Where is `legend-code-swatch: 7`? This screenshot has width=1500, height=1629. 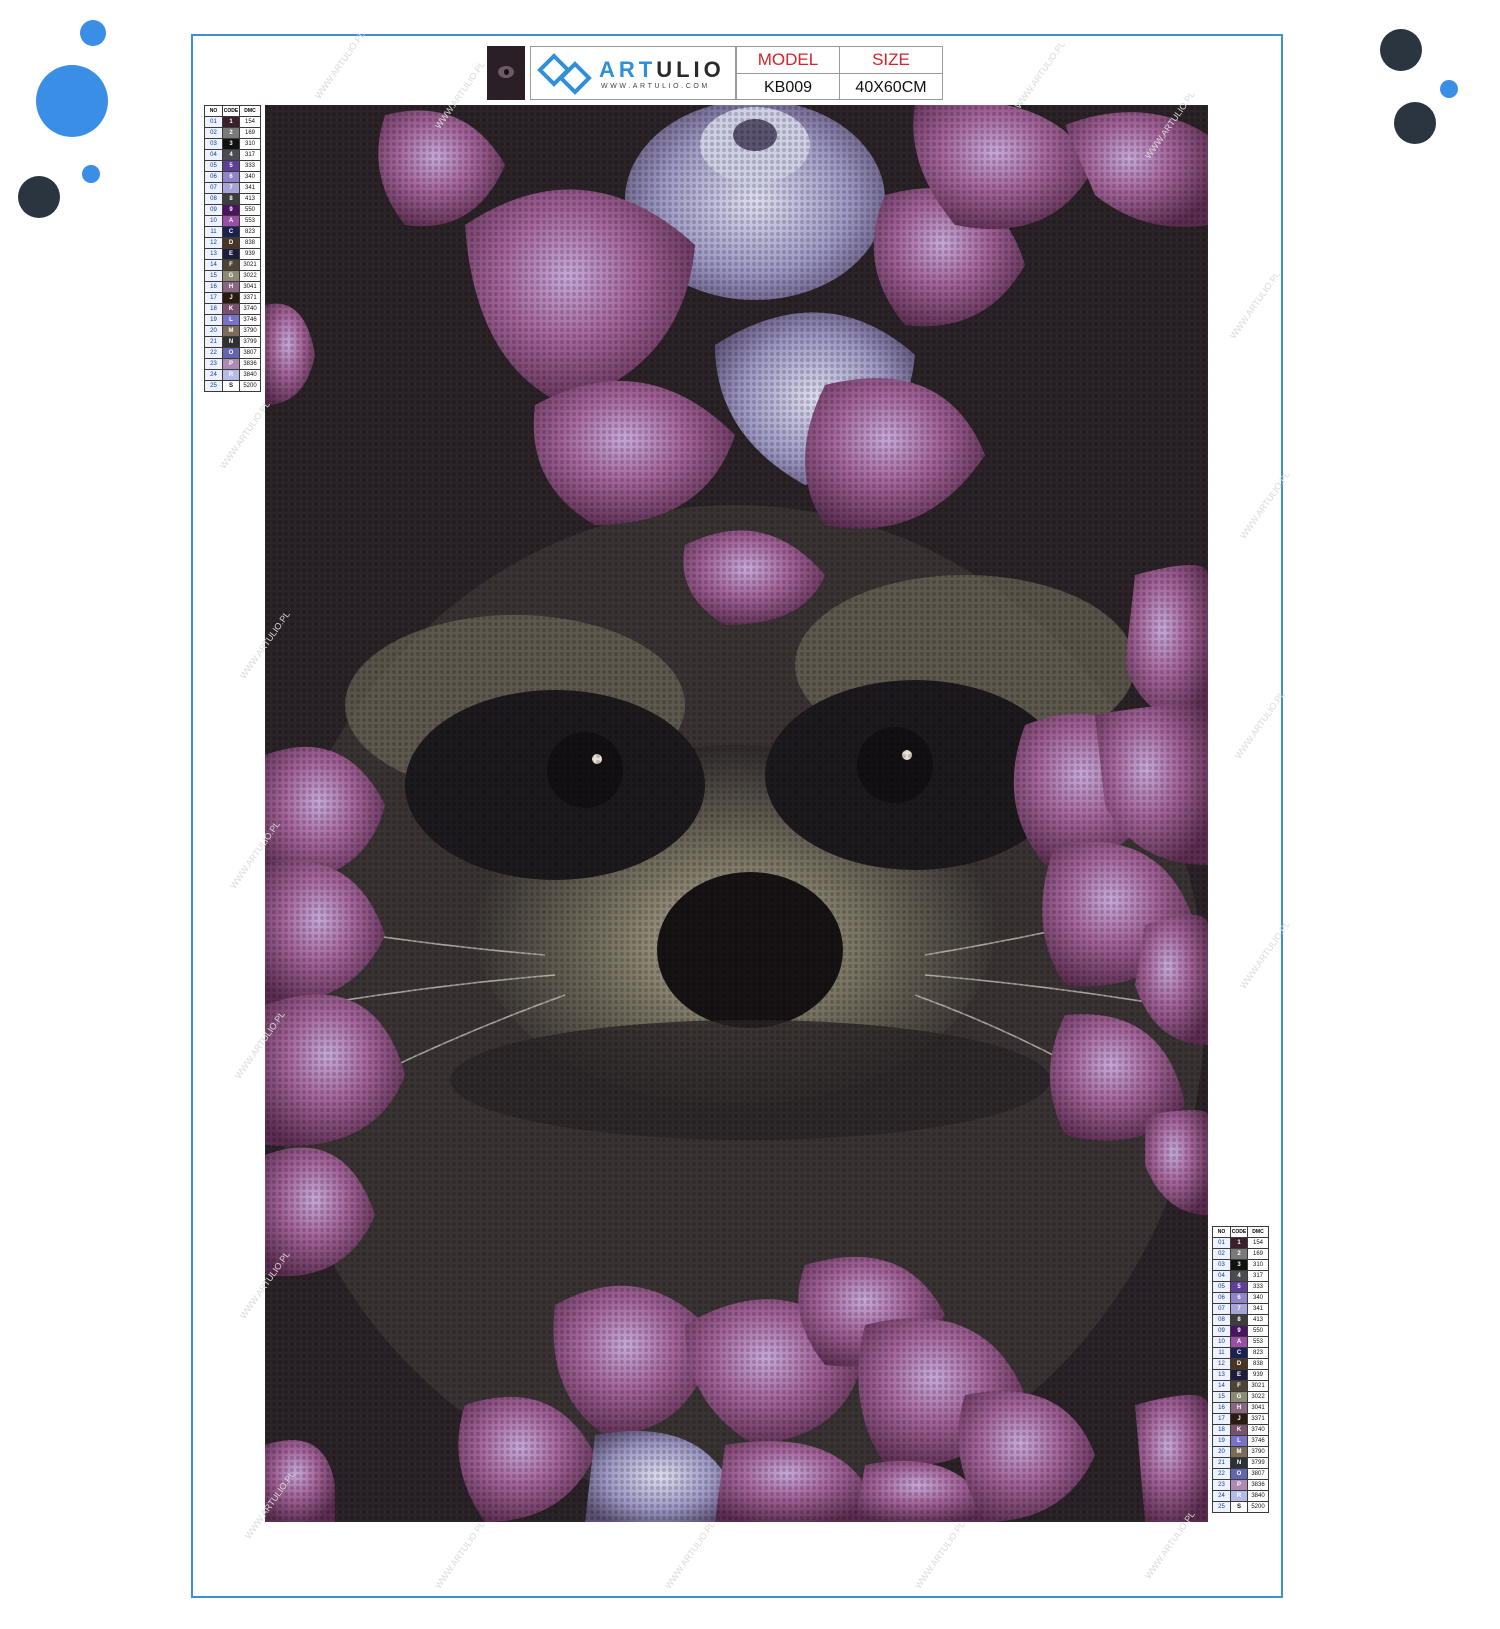 legend-code-swatch: 7 is located at coordinates (1239, 1309).